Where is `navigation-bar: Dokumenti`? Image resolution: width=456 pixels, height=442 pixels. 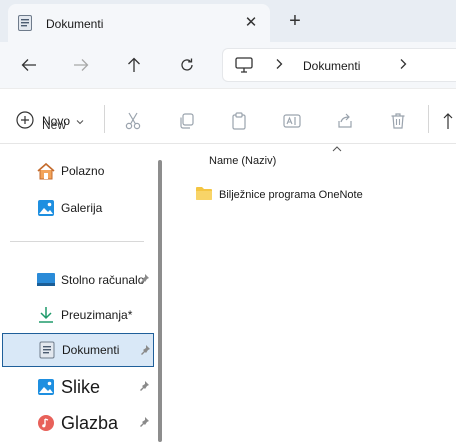
navigation-bar: Dokumenti is located at coordinates (228, 65).